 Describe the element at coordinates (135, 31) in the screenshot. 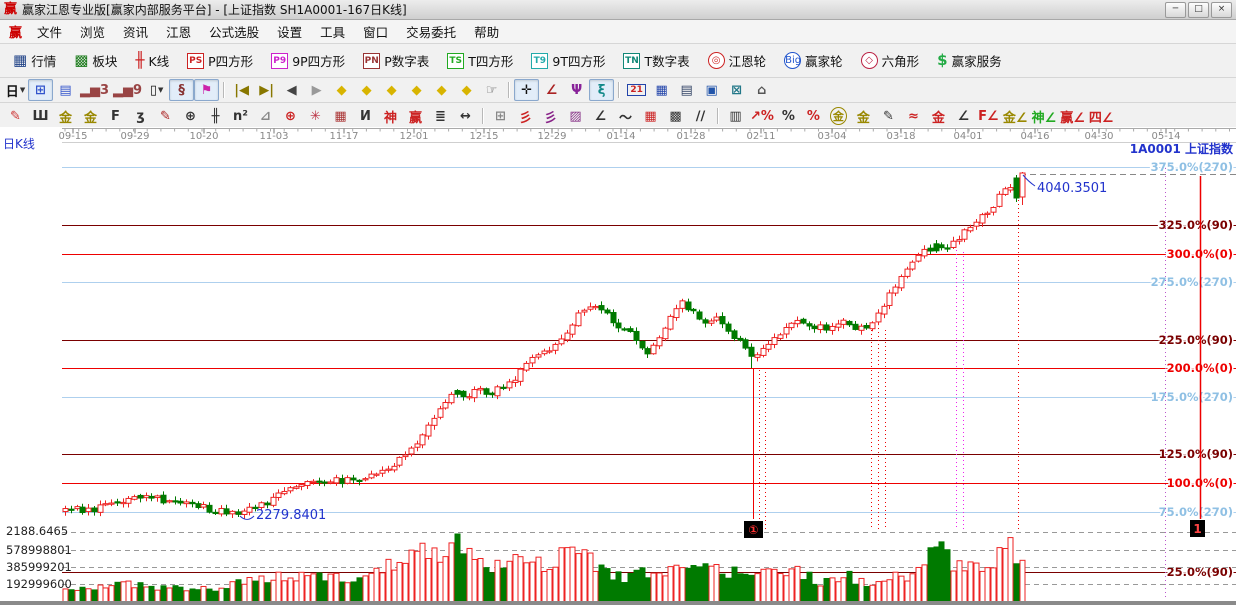

I see `menu-news: 资讯` at that location.